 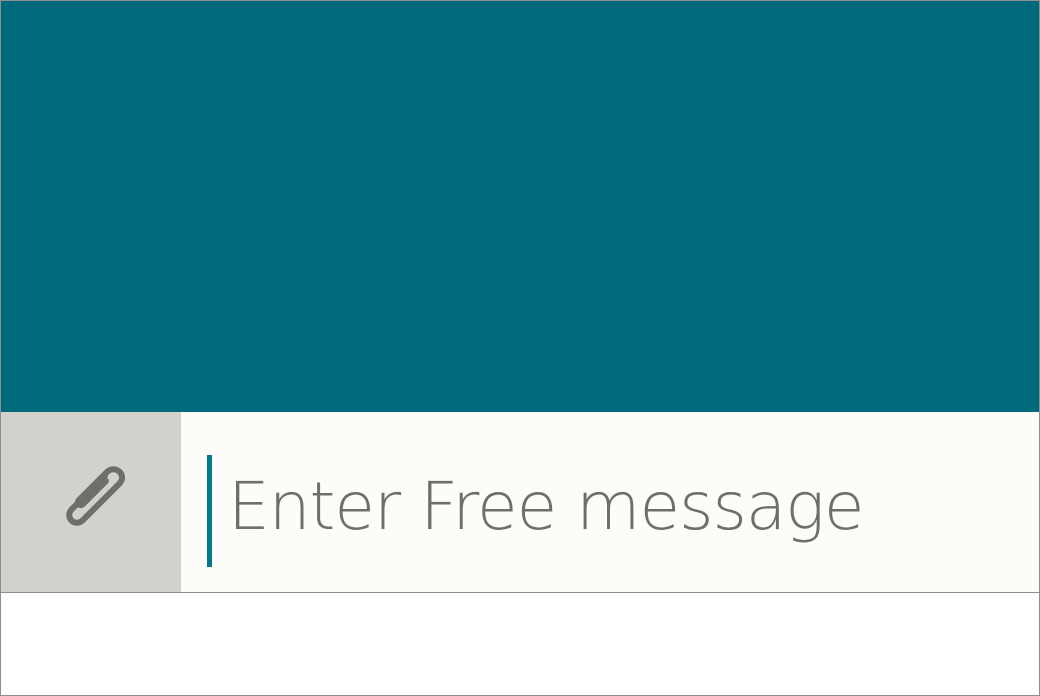 What do you see at coordinates (209, 511) in the screenshot?
I see `text-caret` at bounding box center [209, 511].